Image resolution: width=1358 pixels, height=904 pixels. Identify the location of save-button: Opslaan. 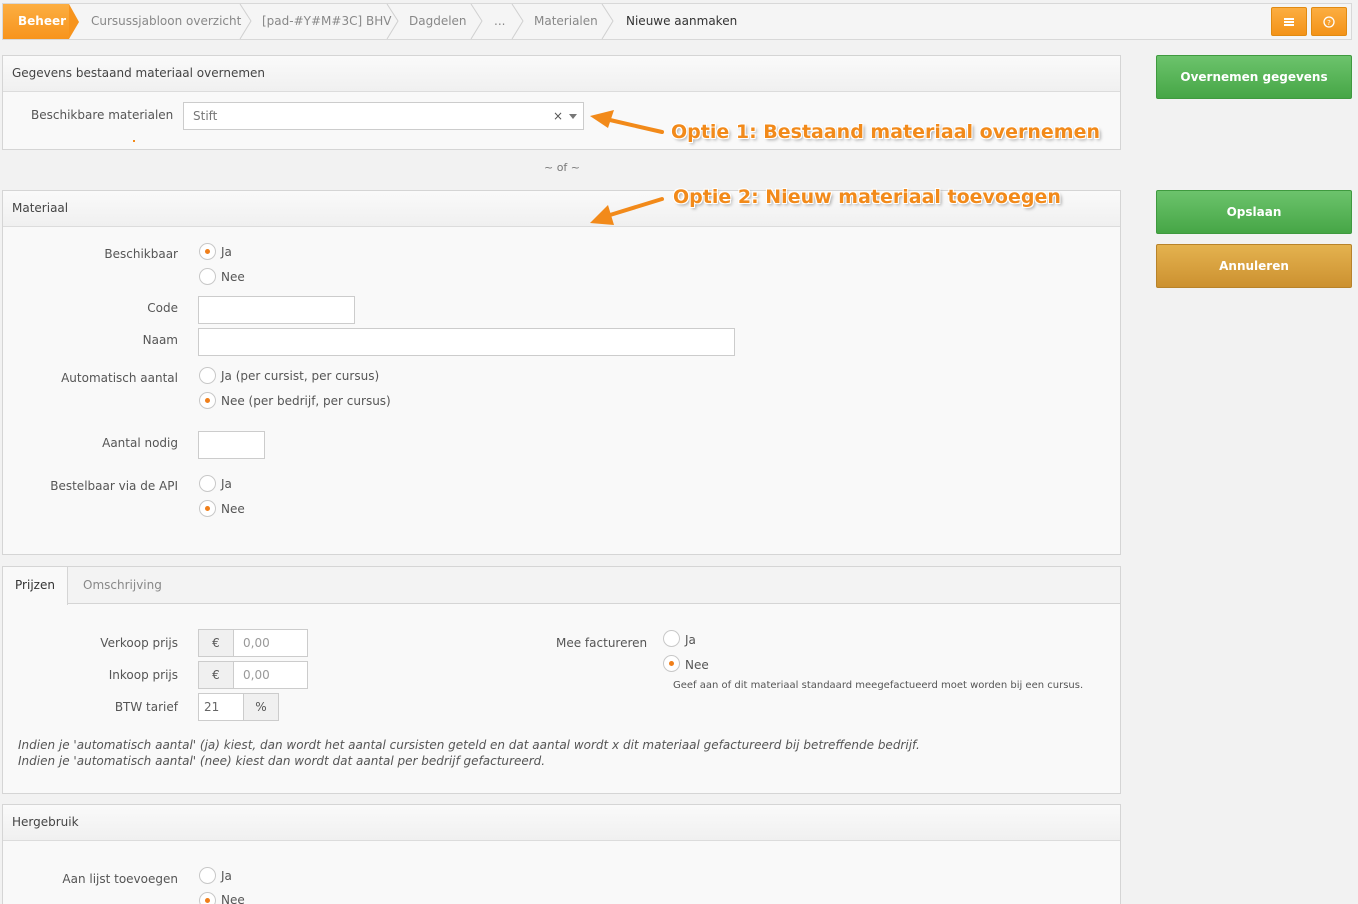
(1254, 212).